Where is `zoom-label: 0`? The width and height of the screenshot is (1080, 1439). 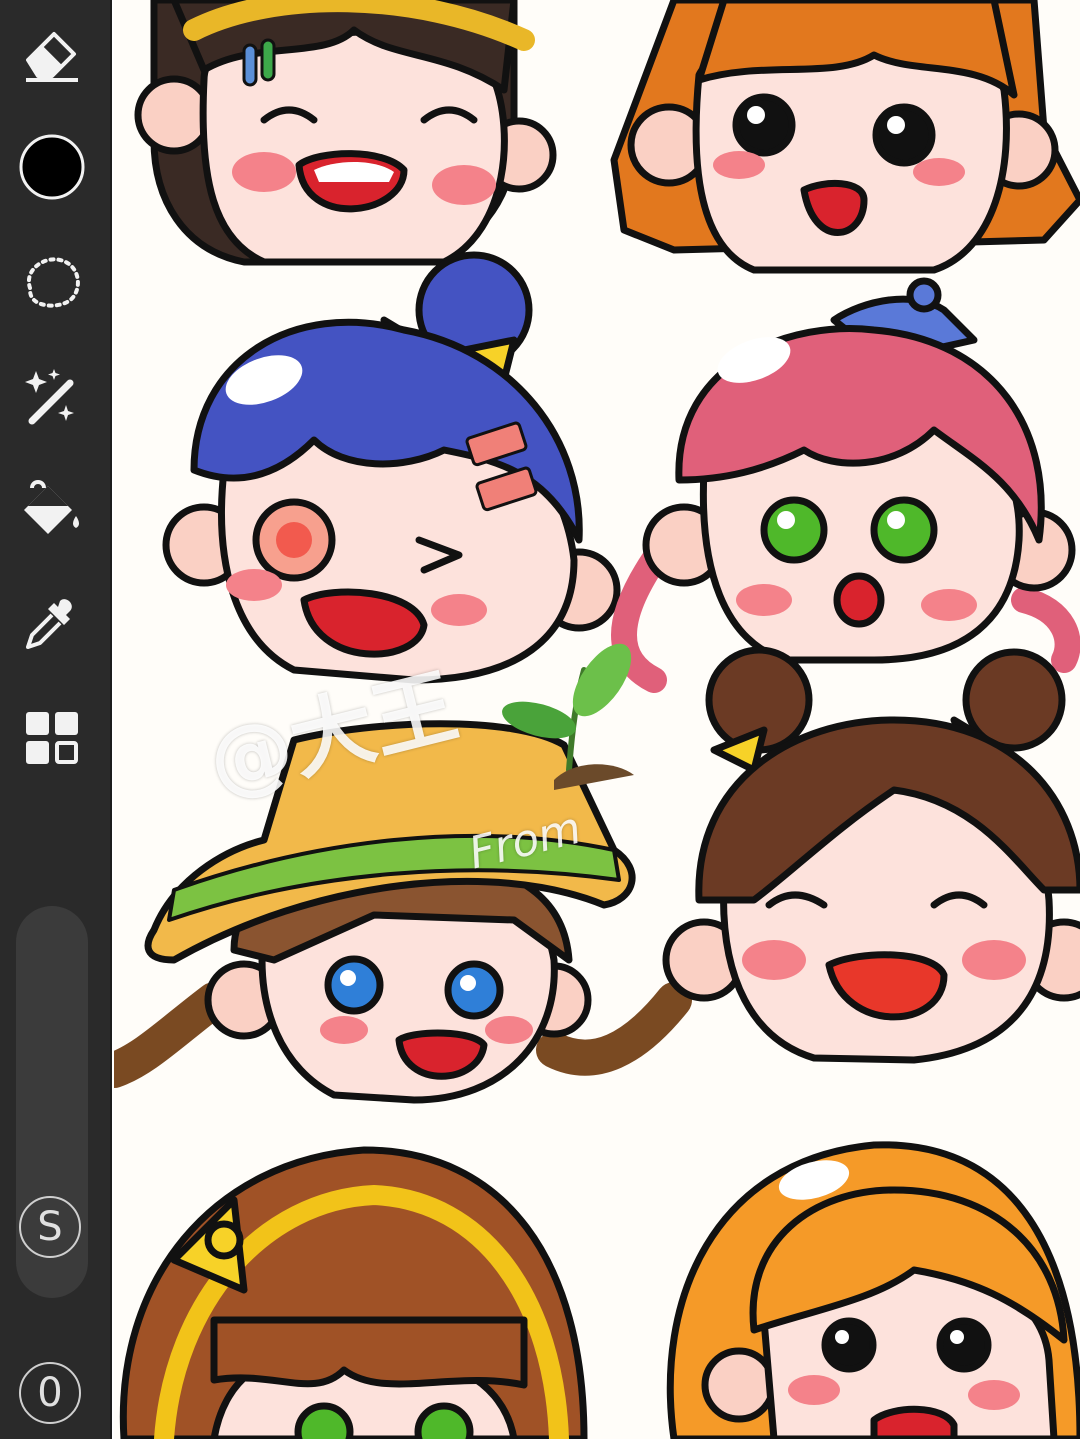
zoom-label: 0 is located at coordinates (50, 1393).